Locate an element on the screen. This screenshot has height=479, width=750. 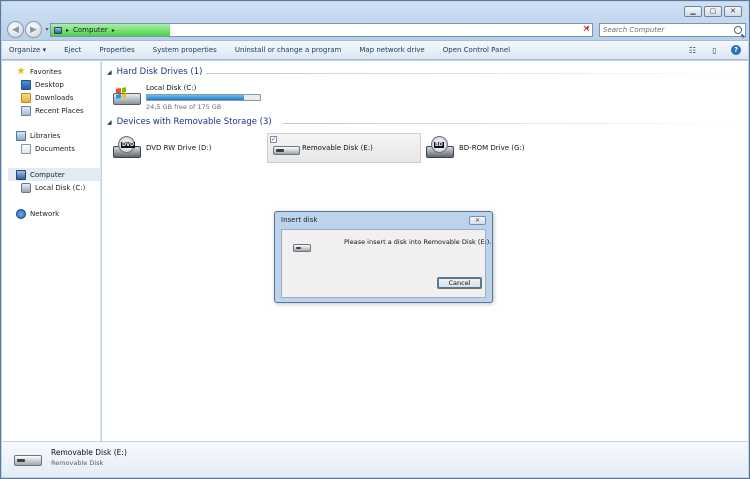
search-placeholder: Search Computer is located at coordinates (634, 30).